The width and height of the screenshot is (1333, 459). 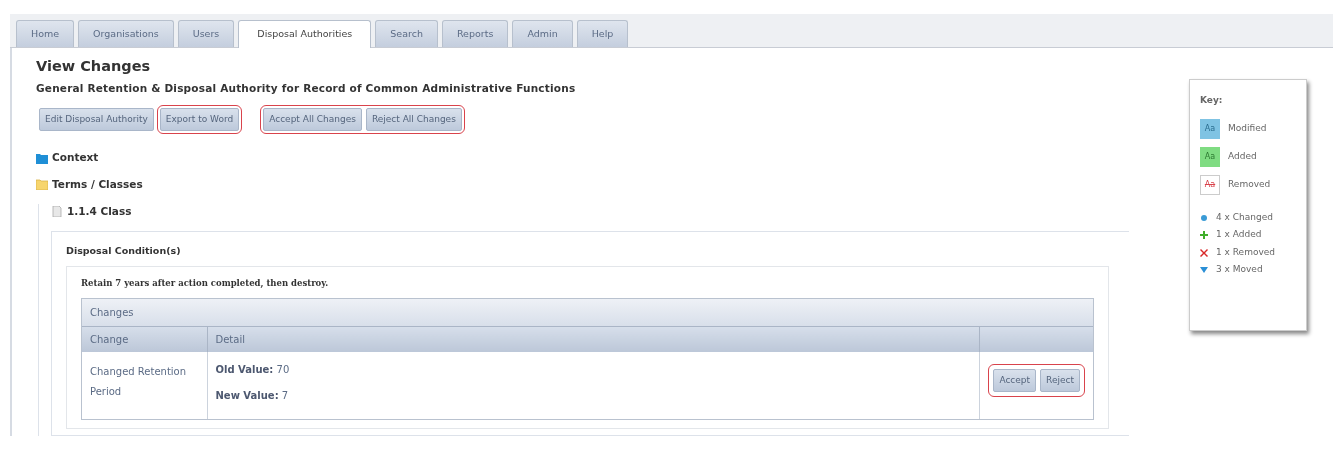 What do you see at coordinates (1239, 270) in the screenshot?
I see `key-count: 3 x Moved` at bounding box center [1239, 270].